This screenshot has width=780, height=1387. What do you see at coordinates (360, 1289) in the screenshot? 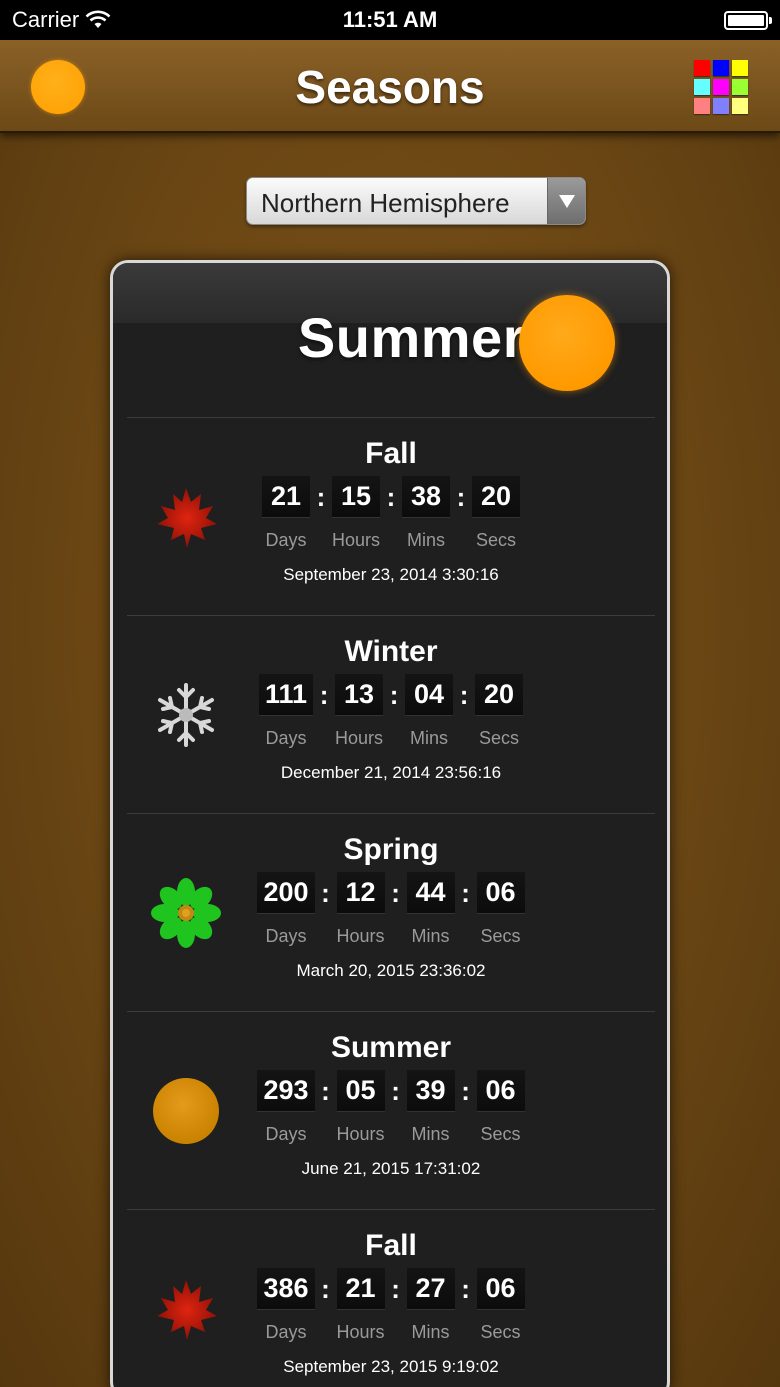
I see `countdown-hours-value: 21` at bounding box center [360, 1289].